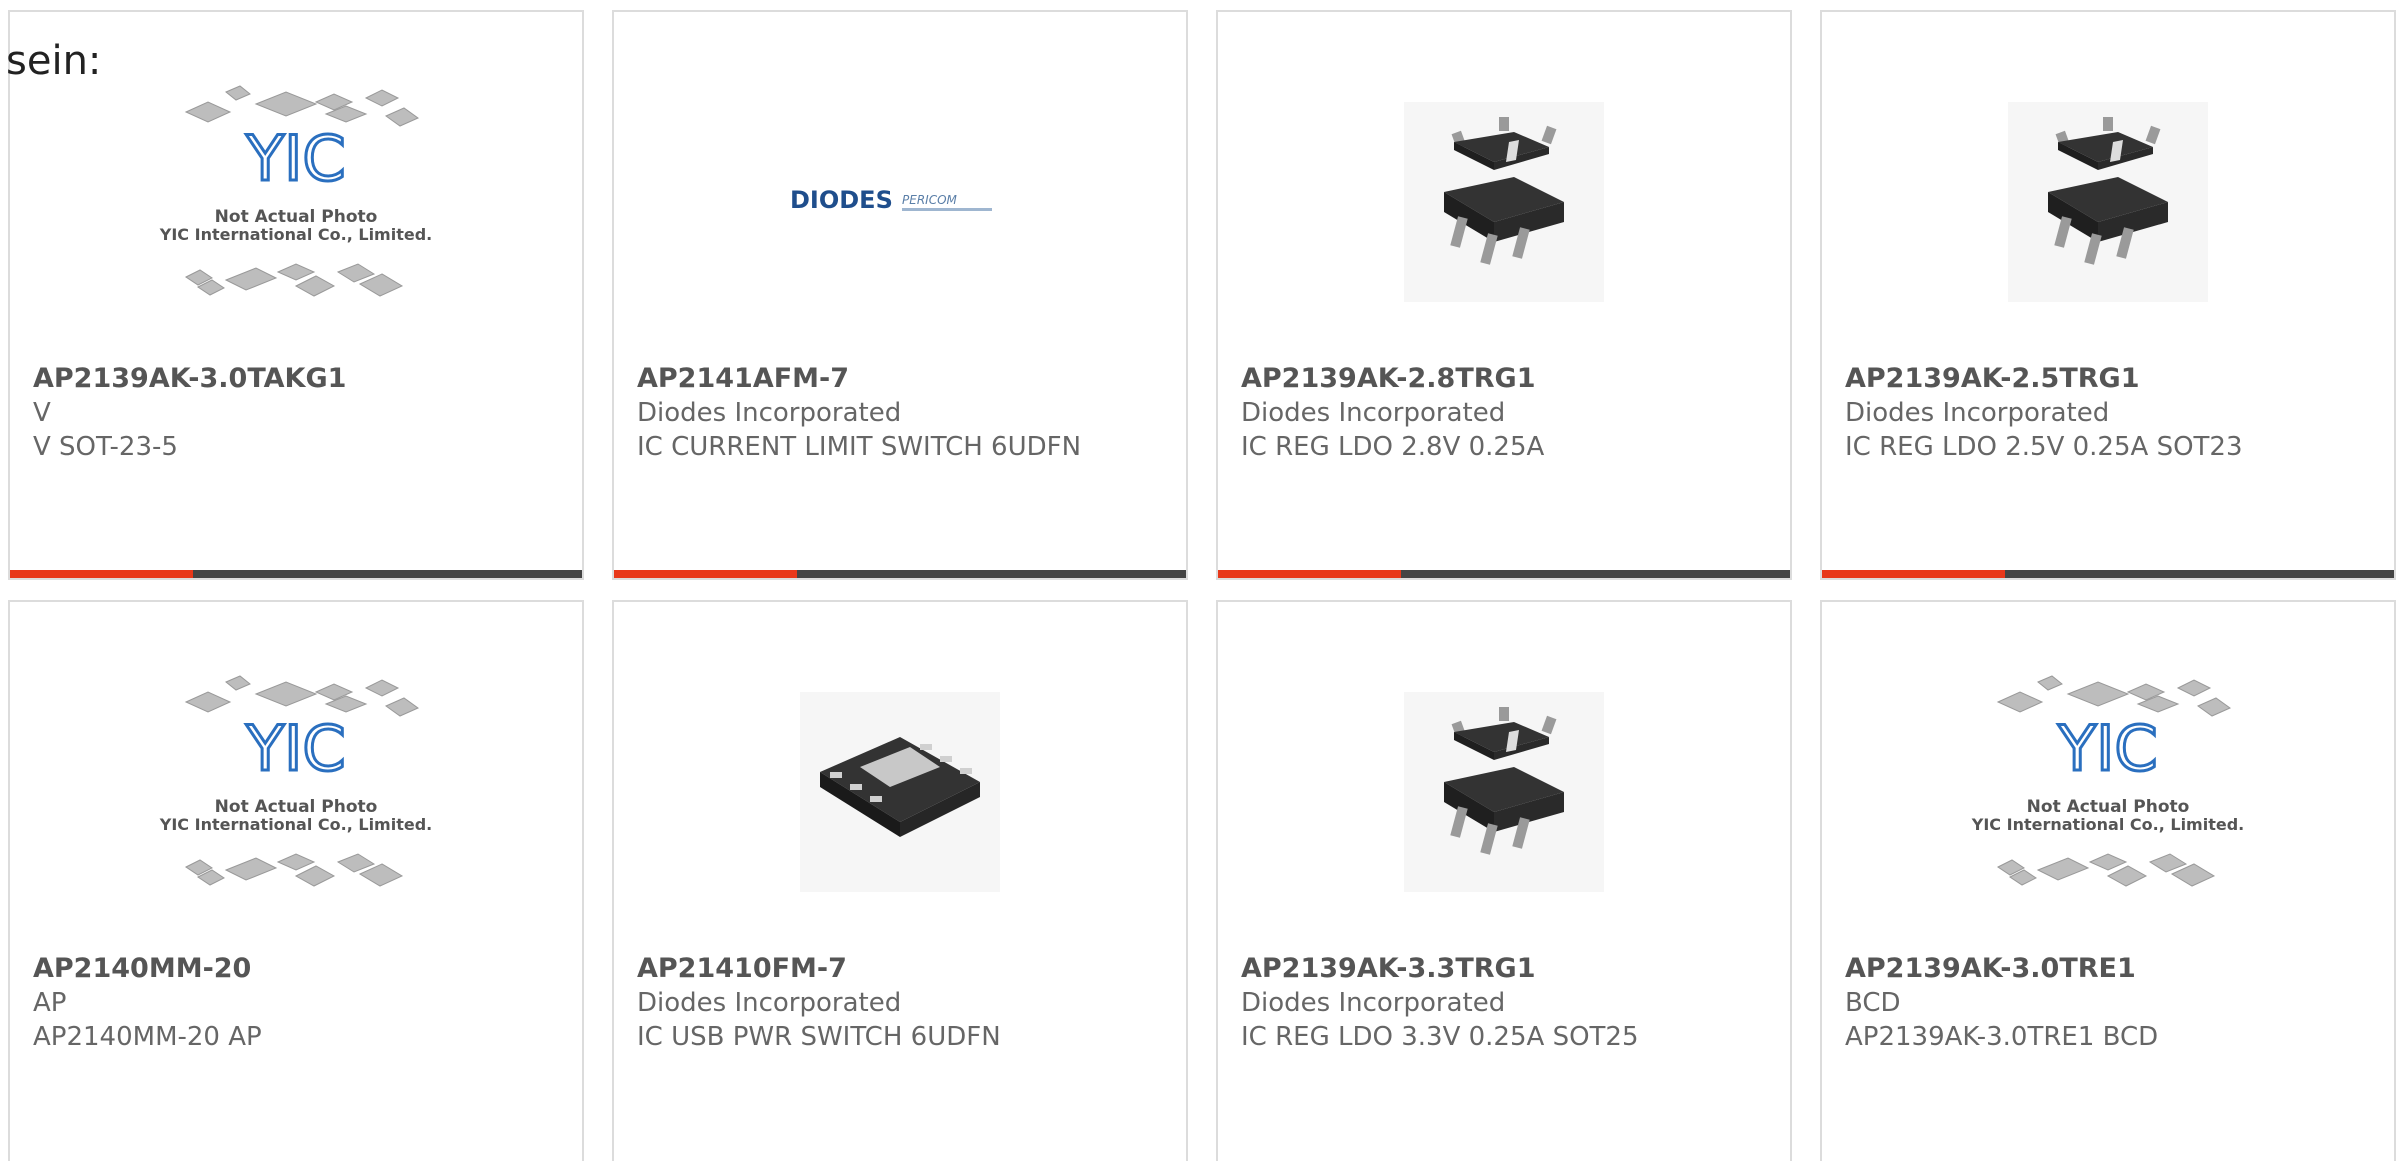 The height and width of the screenshot is (1161, 2400). Describe the element at coordinates (841, 200) in the screenshot. I see `svg-text: DIODES` at that location.